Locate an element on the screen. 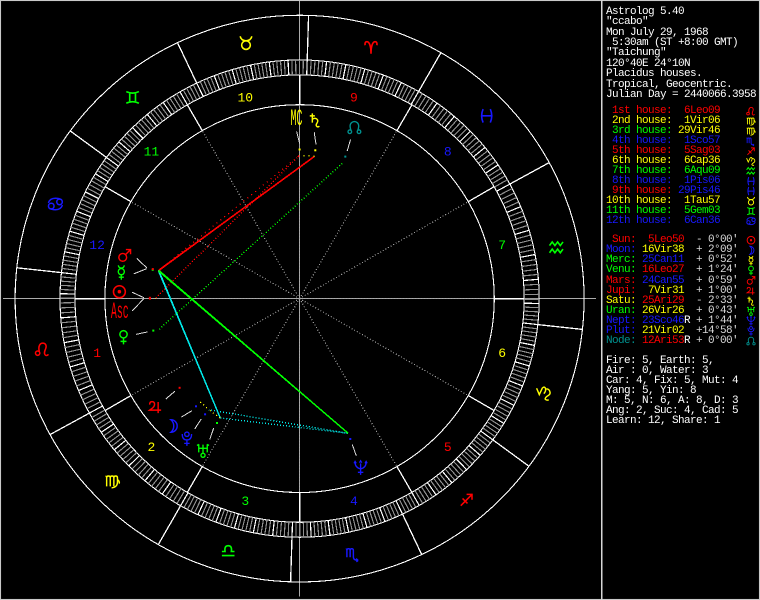 The image size is (760, 600). svg-text: 3 is located at coordinates (245, 501).